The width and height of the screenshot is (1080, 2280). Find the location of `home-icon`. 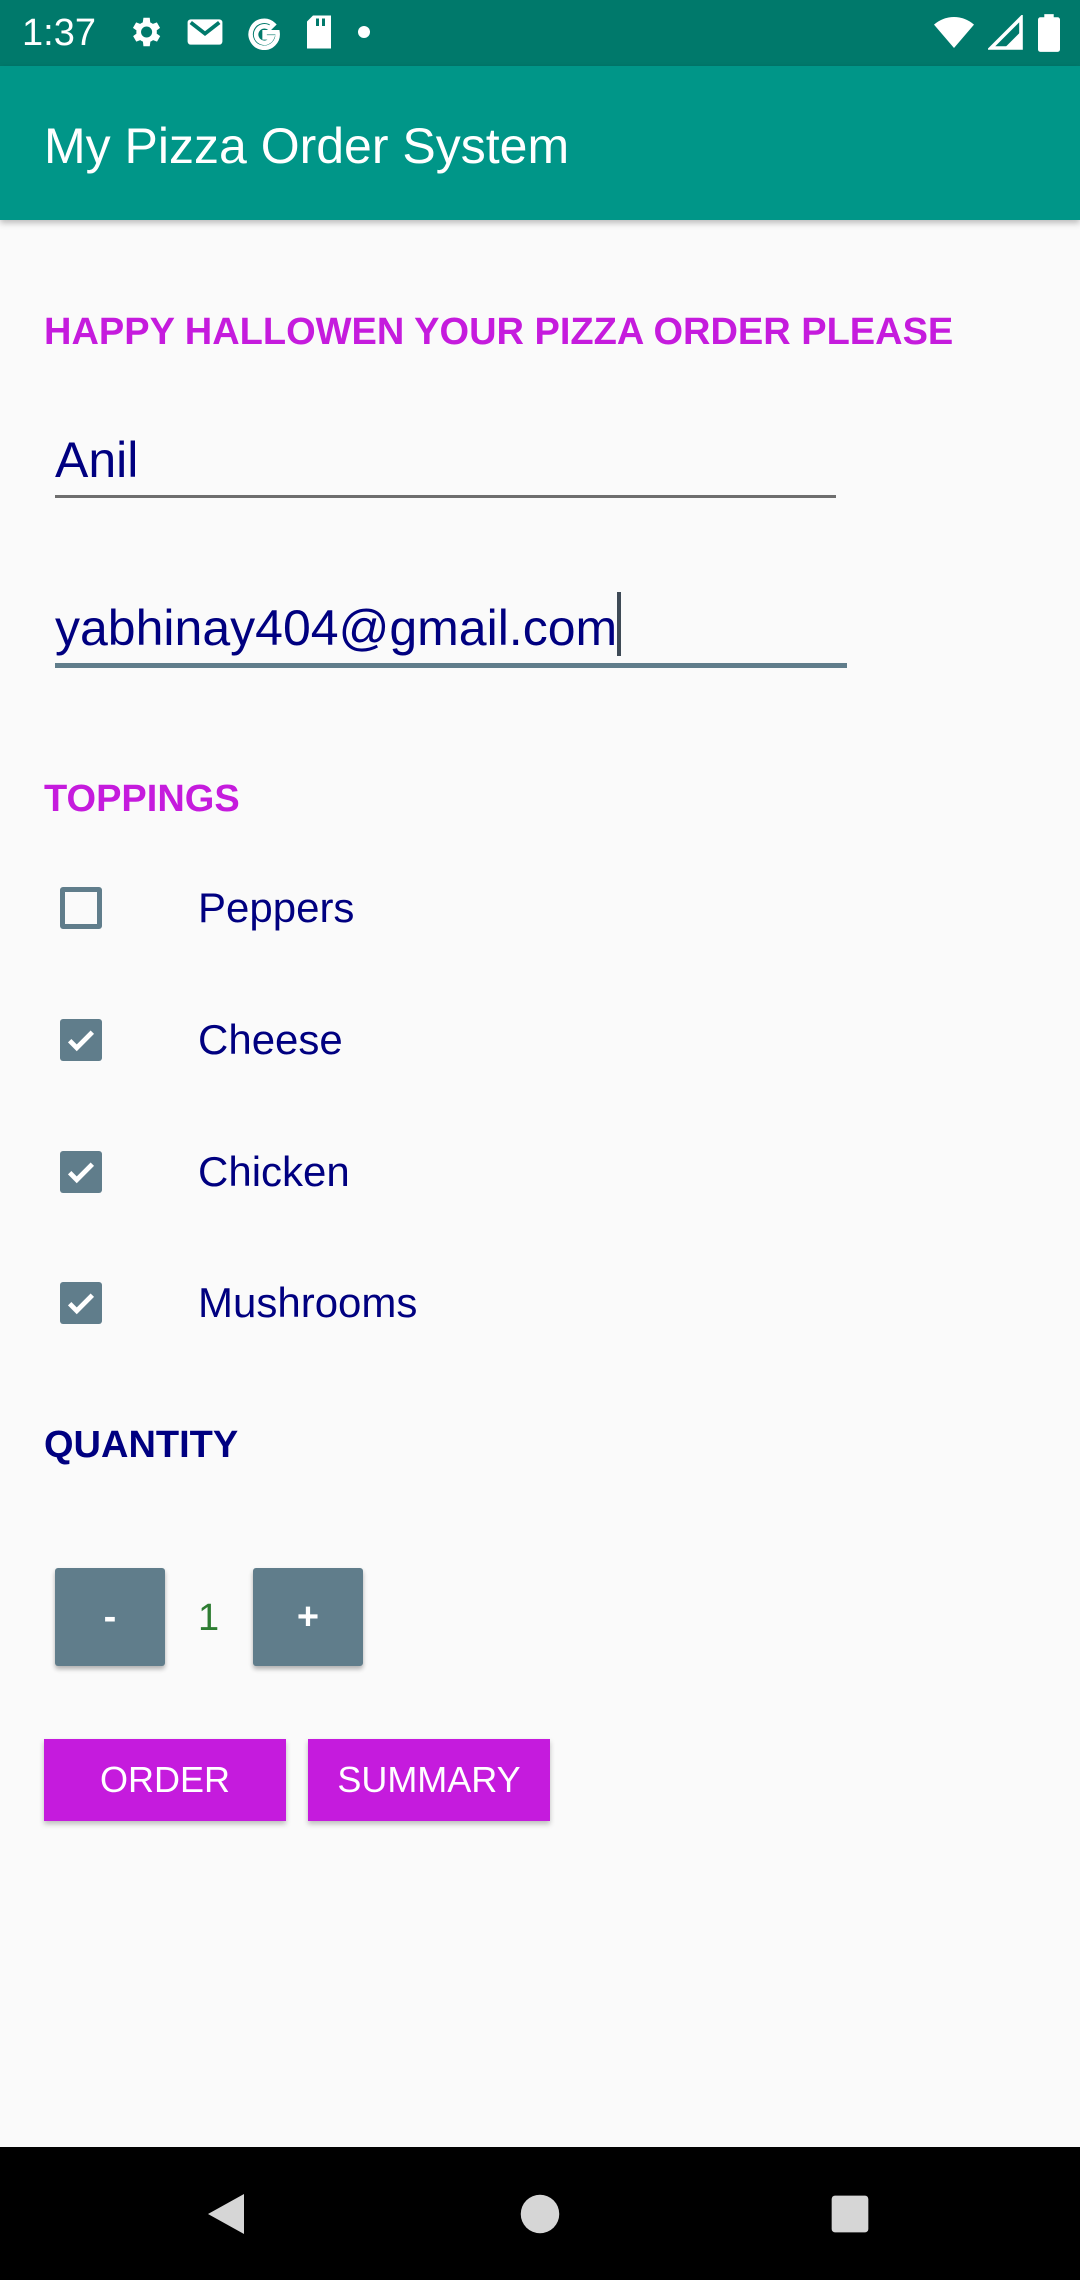

home-icon is located at coordinates (540, 2213).